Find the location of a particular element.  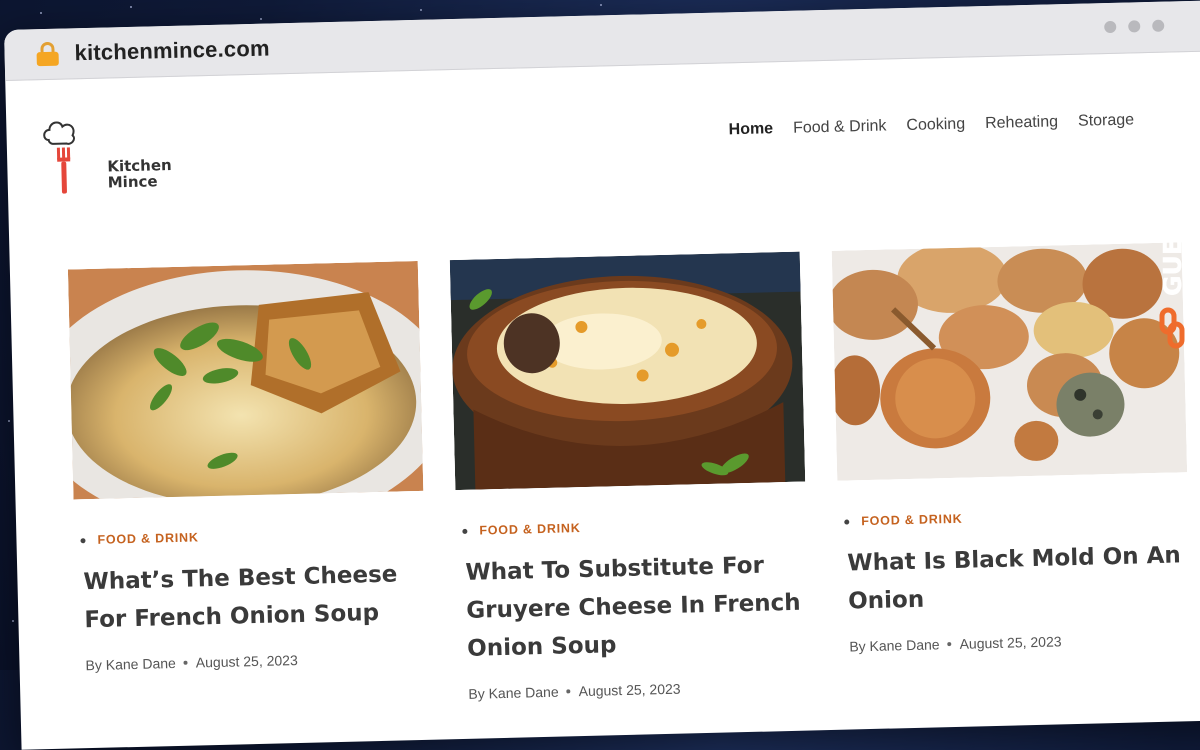

guestpostlinks-watermark: GUESTPOSTLINKS is located at coordinates (1171, 200).